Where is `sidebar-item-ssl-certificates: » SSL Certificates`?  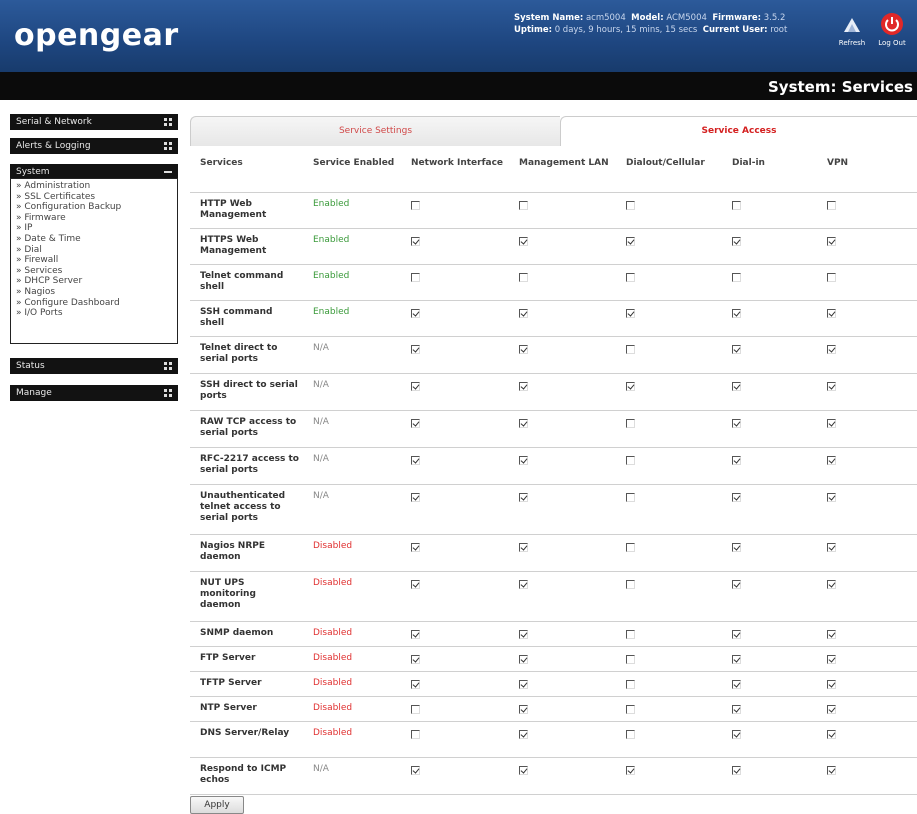 sidebar-item-ssl-certificates: » SSL Certificates is located at coordinates (94, 197).